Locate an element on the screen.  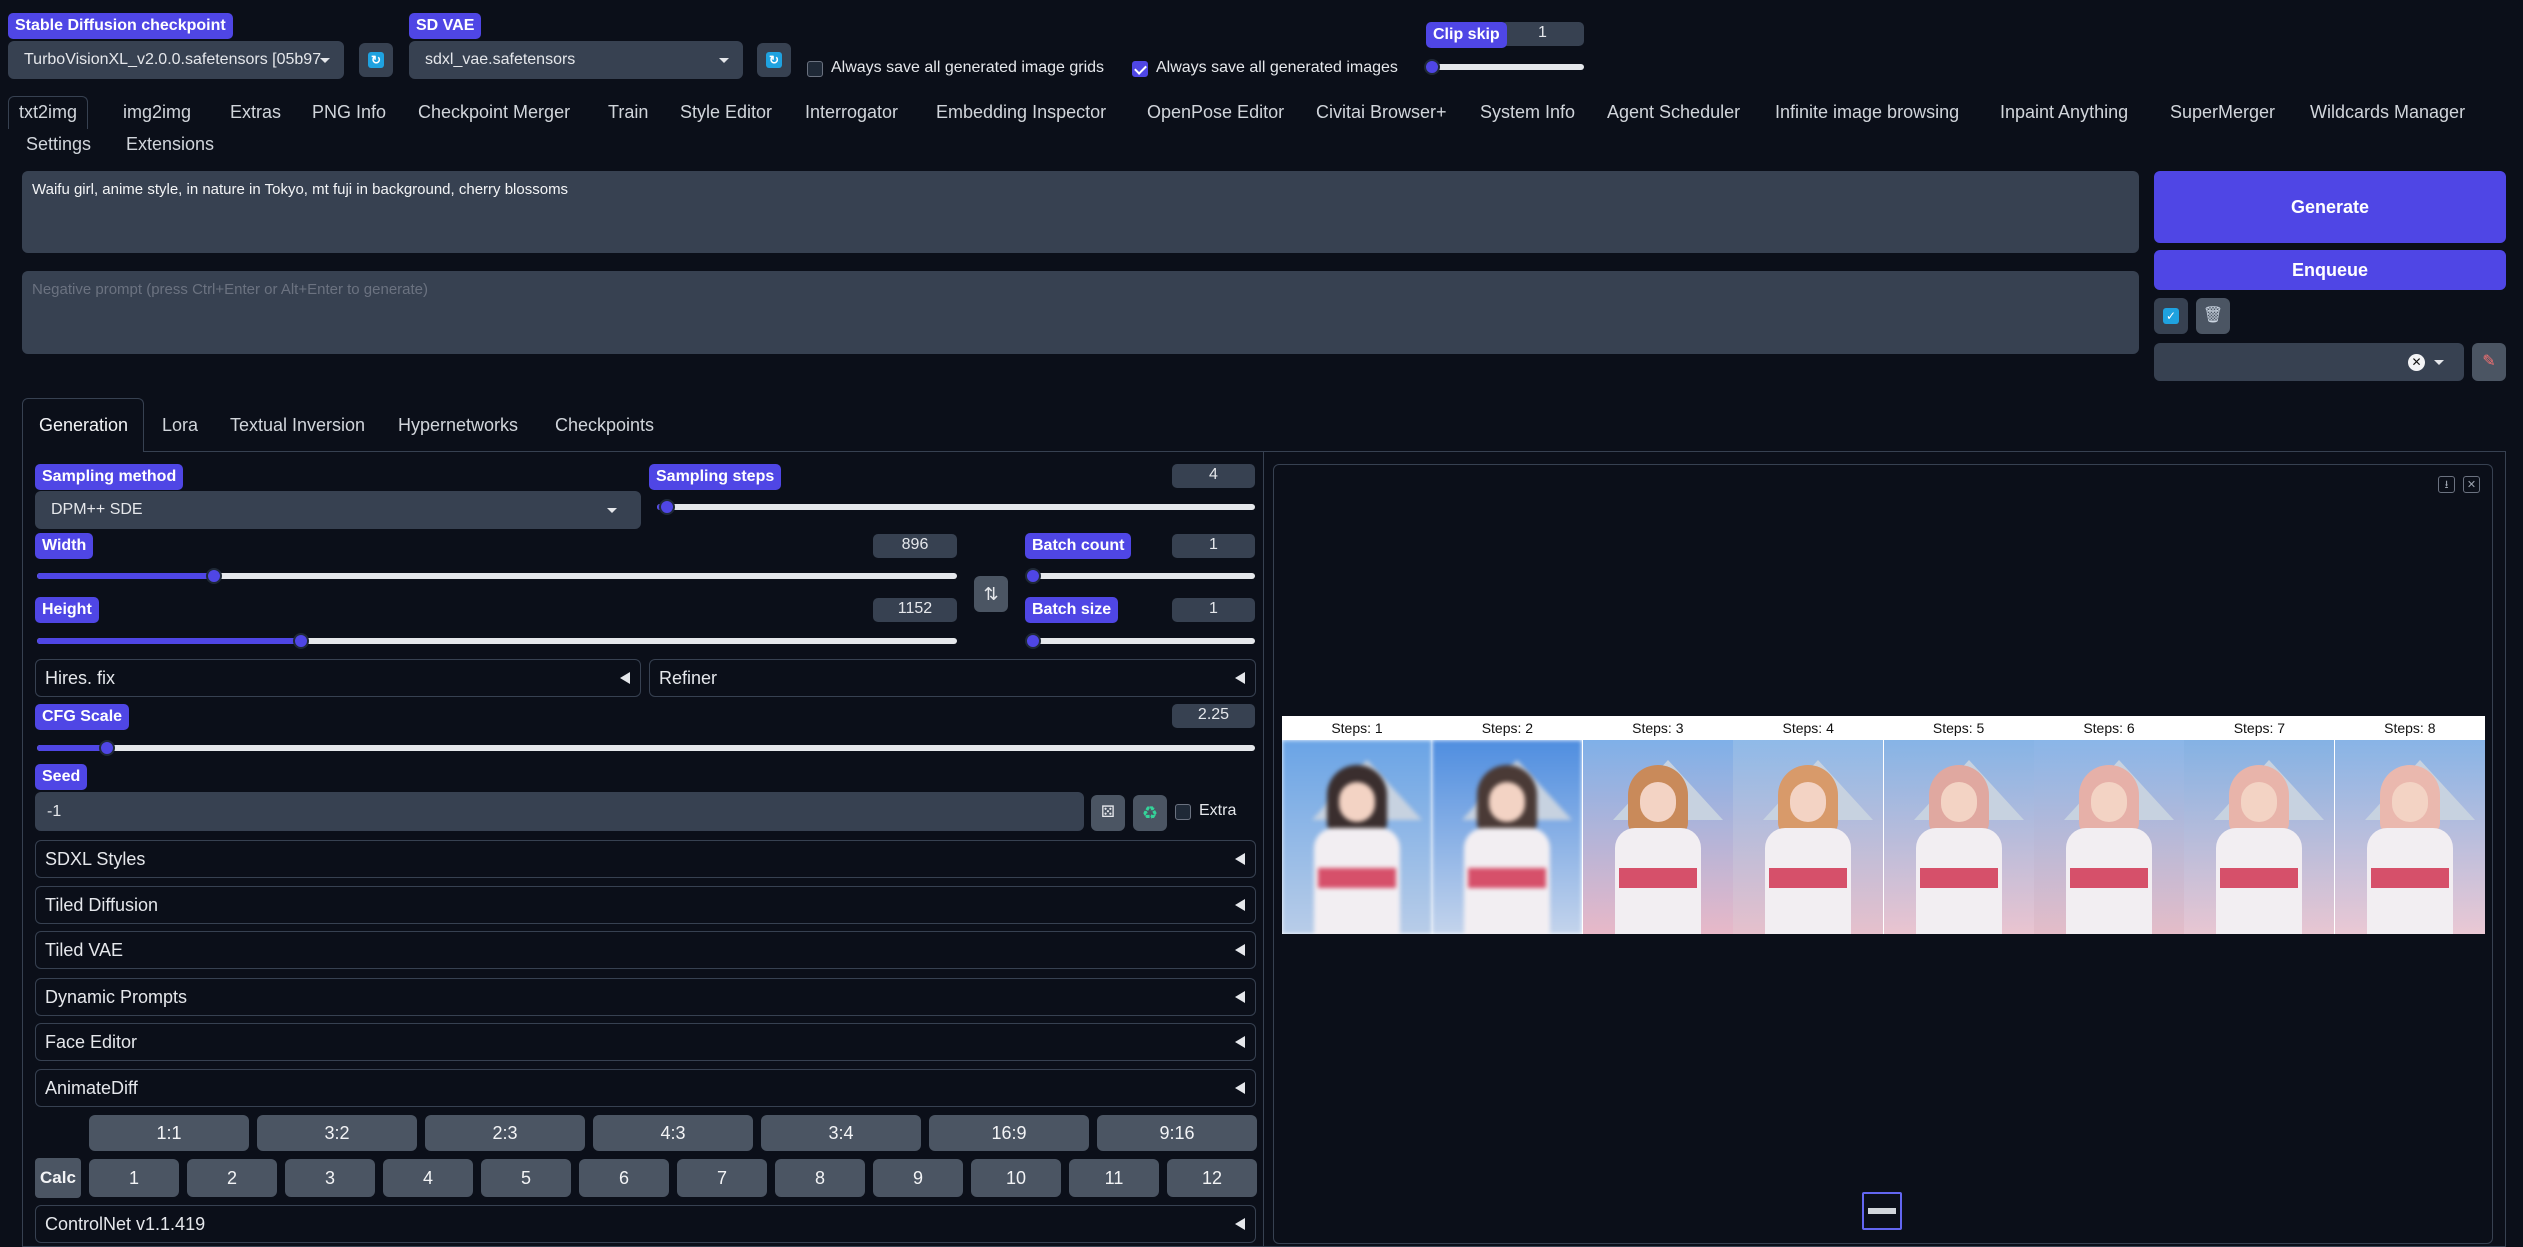
subtab-hypernetworks: Hypernetworks is located at coordinates (458, 425).